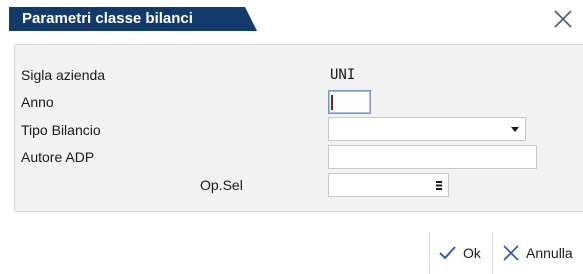  Describe the element at coordinates (291, 19) in the screenshot. I see `title-bar: Parametri classe bilanci` at that location.